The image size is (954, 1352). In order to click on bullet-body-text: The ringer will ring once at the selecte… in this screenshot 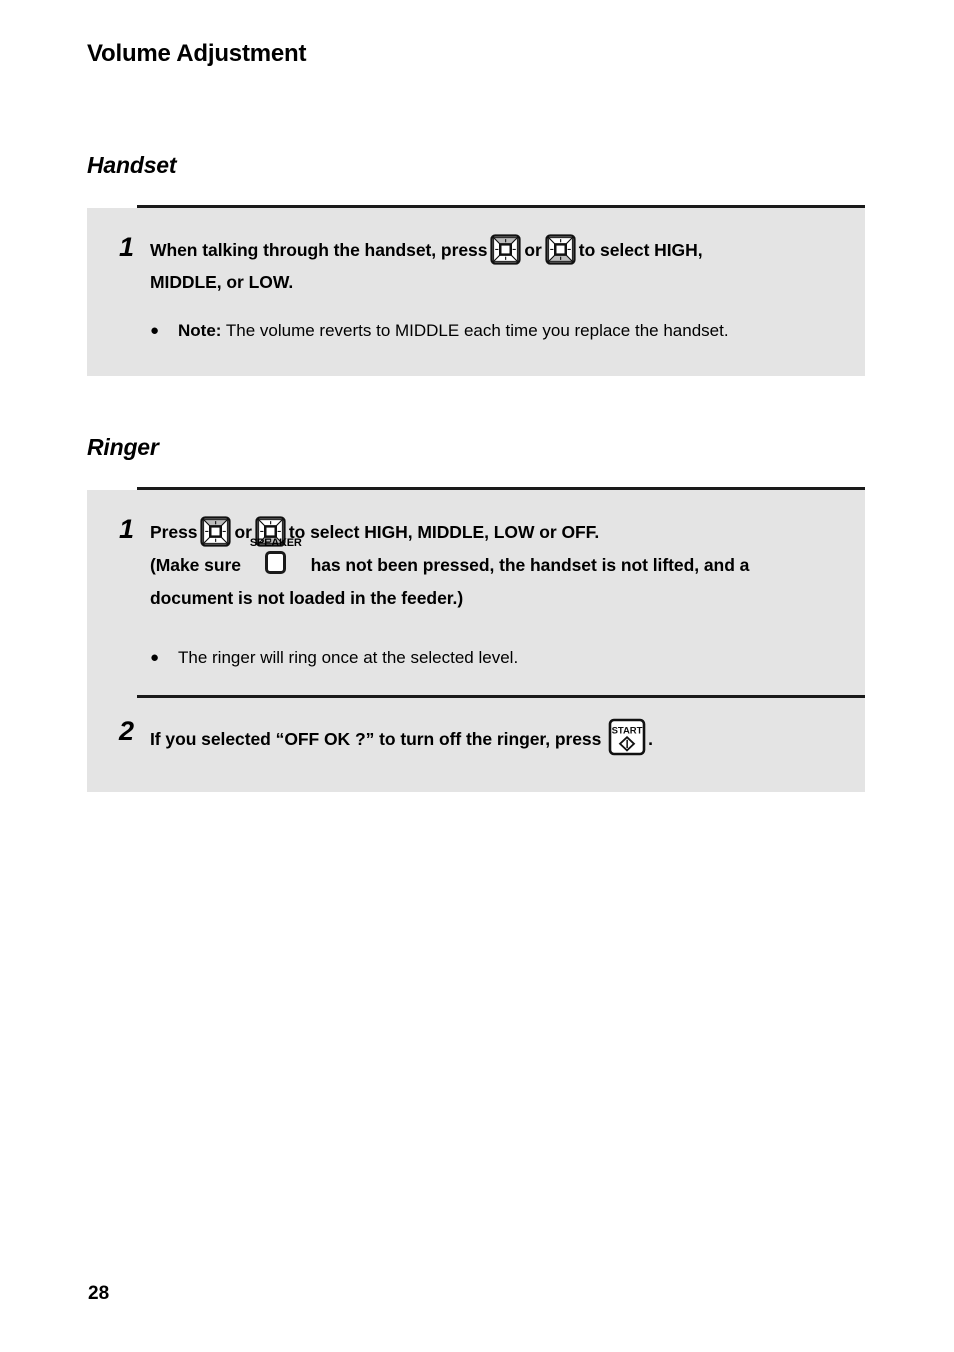, I will do `click(348, 657)`.